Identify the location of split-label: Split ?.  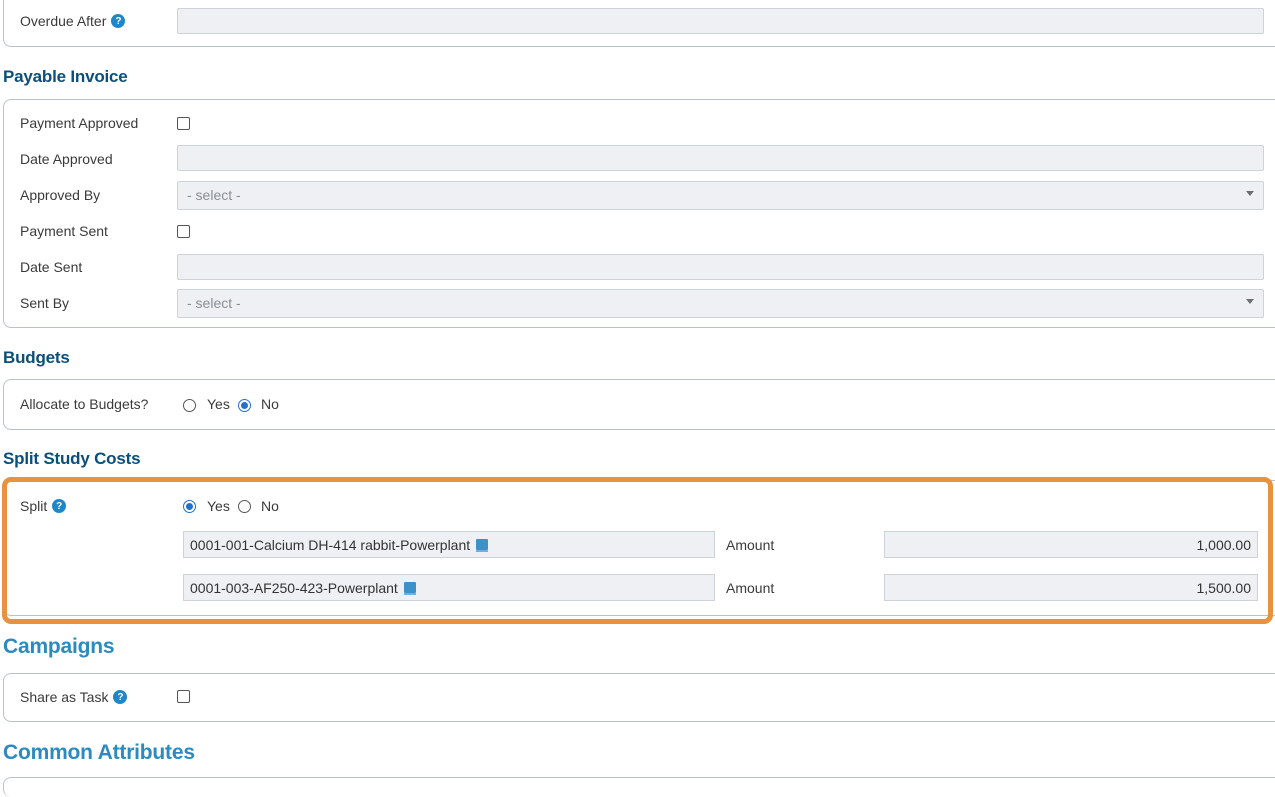
(43, 506).